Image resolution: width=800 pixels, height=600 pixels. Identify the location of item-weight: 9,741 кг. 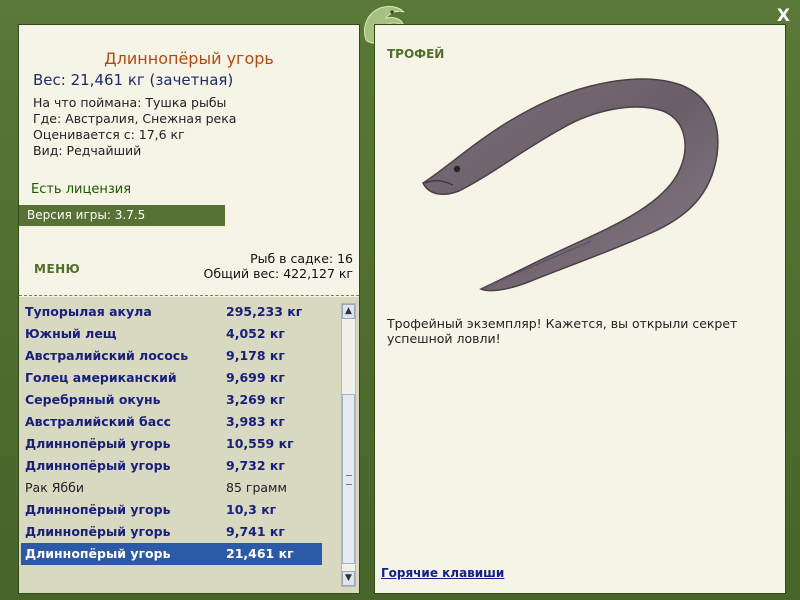
(255, 531).